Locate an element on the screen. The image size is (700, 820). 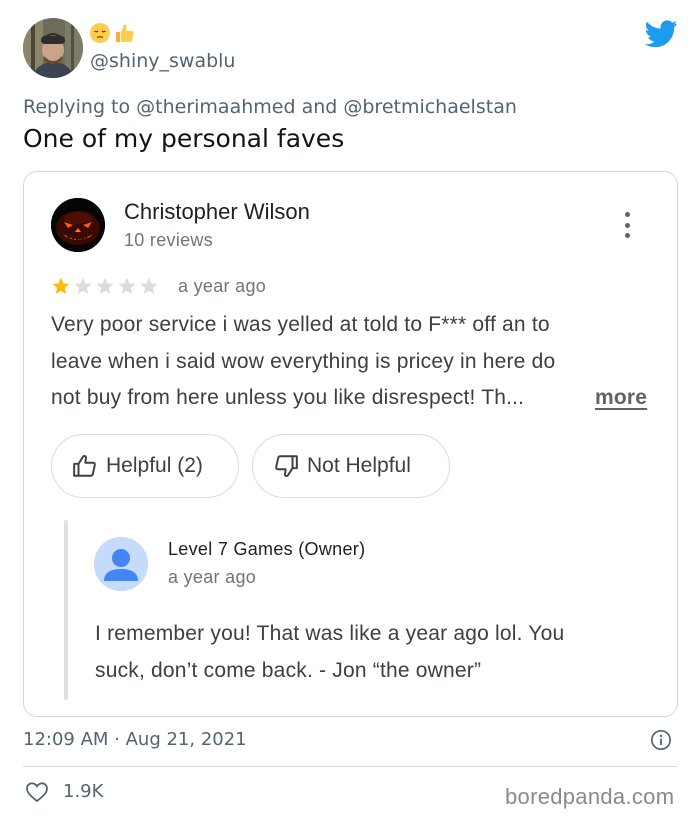
owner-reply-divider is located at coordinates (66, 610).